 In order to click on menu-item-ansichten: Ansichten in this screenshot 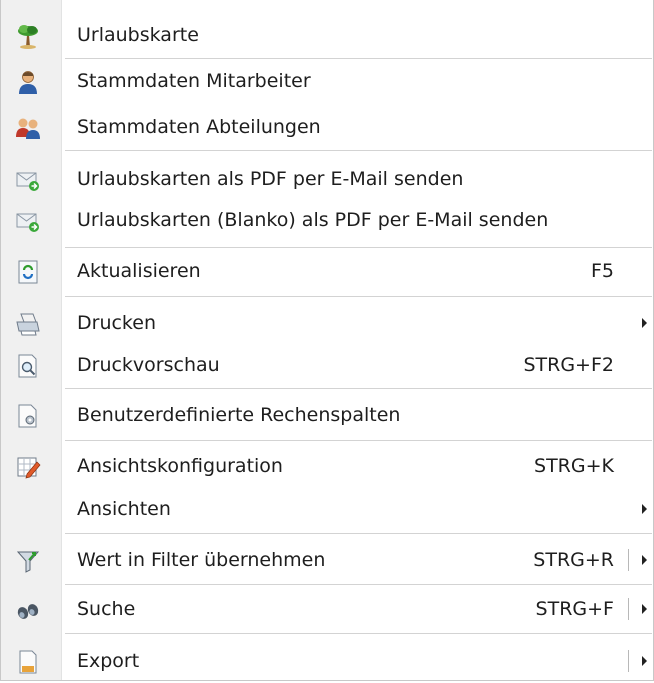, I will do `click(327, 509)`.